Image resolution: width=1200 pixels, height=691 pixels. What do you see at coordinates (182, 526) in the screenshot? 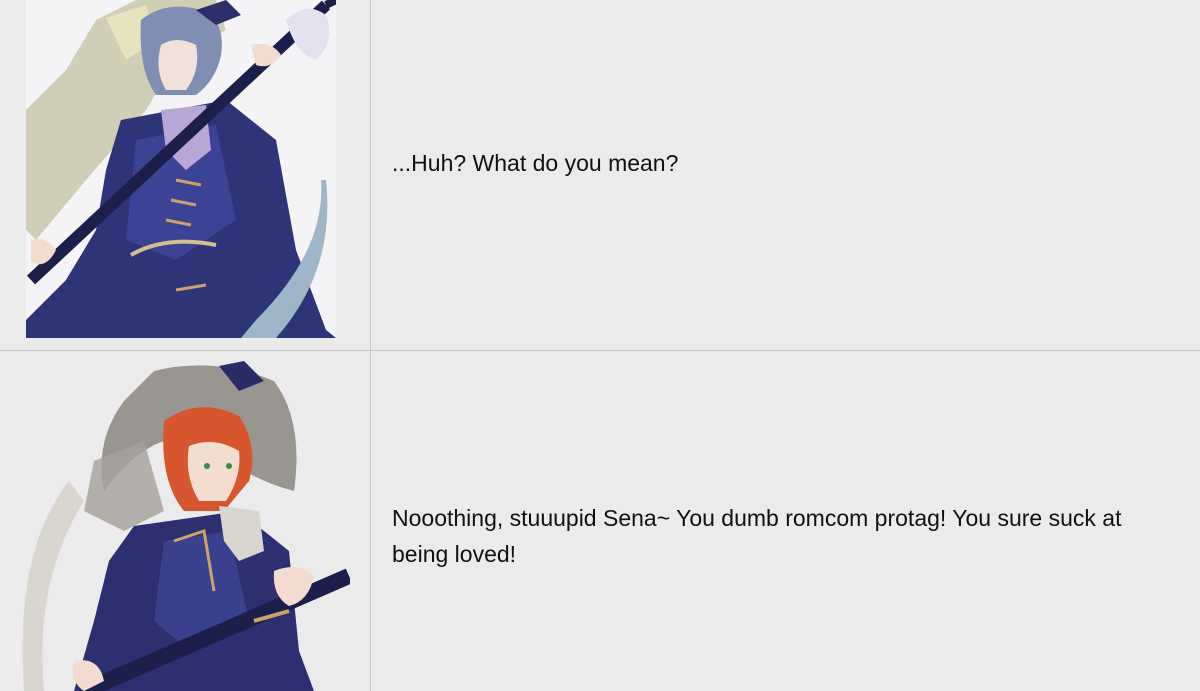
I see `orange-haired-character-portrait` at bounding box center [182, 526].